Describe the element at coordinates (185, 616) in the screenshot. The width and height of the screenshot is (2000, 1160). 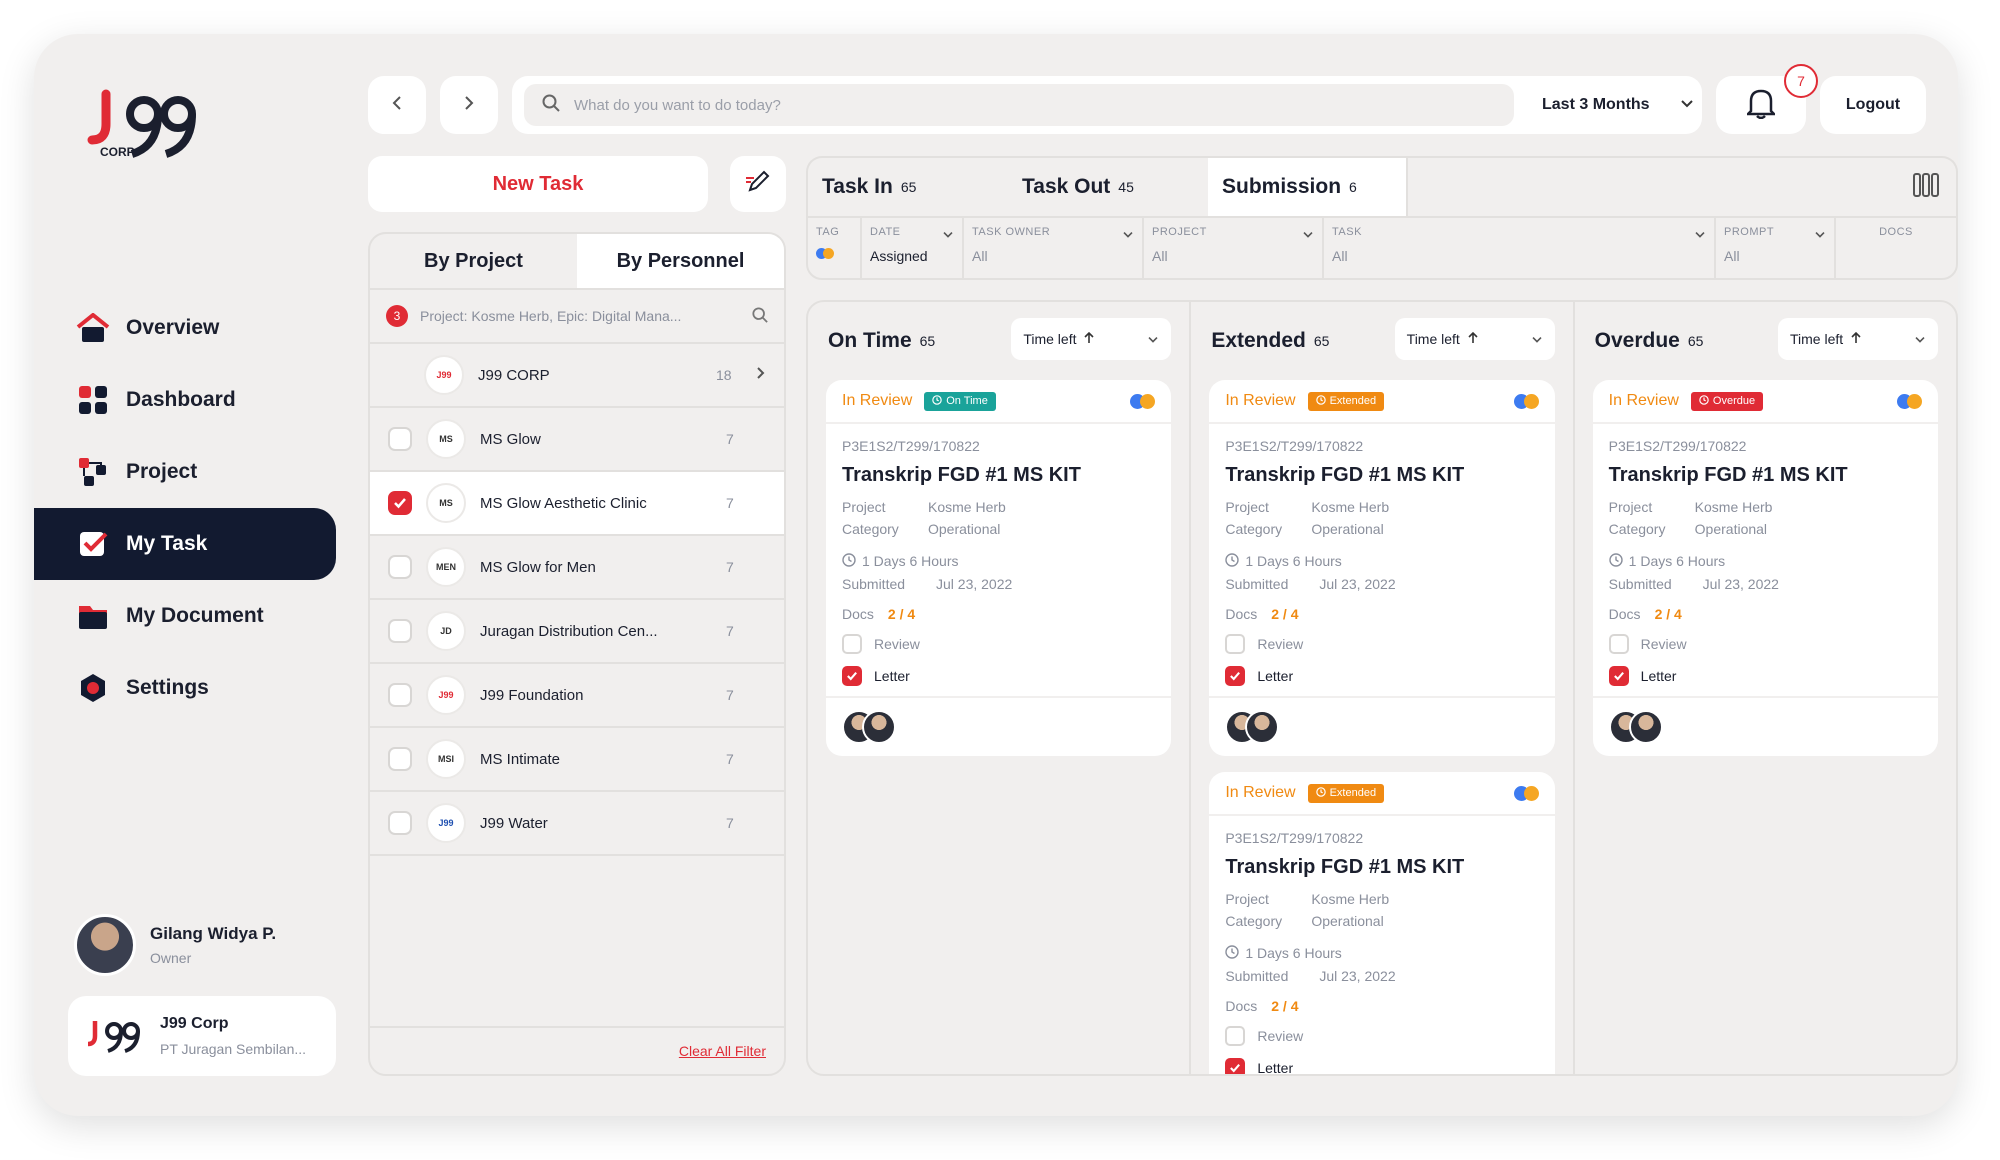
I see `nav-item-my-document: My Document` at that location.